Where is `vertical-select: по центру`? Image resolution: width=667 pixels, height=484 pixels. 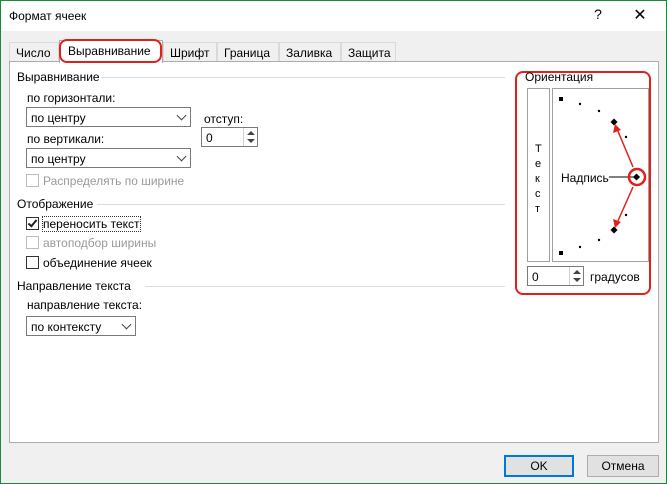 vertical-select: по центру is located at coordinates (108, 158).